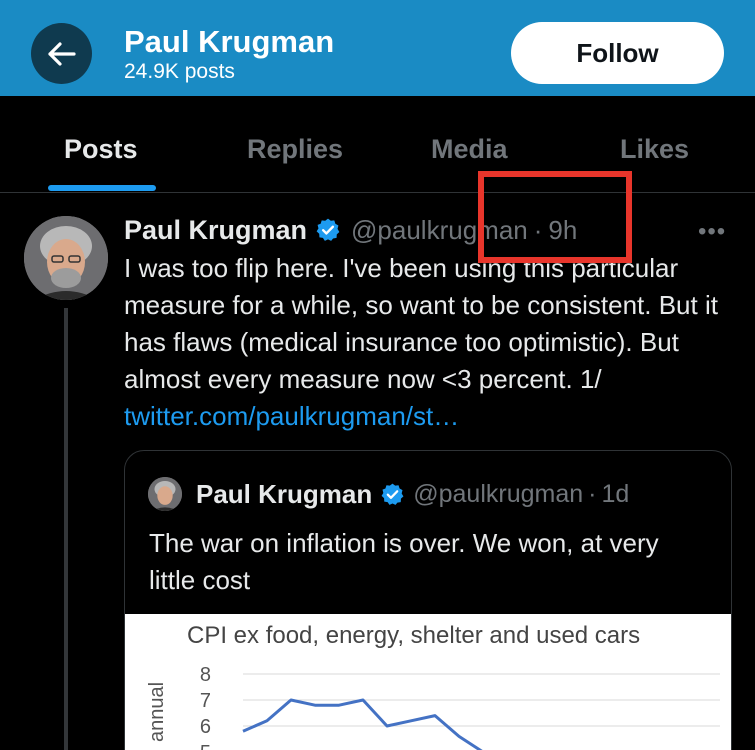  What do you see at coordinates (469, 149) in the screenshot?
I see `tab-media: Media` at bounding box center [469, 149].